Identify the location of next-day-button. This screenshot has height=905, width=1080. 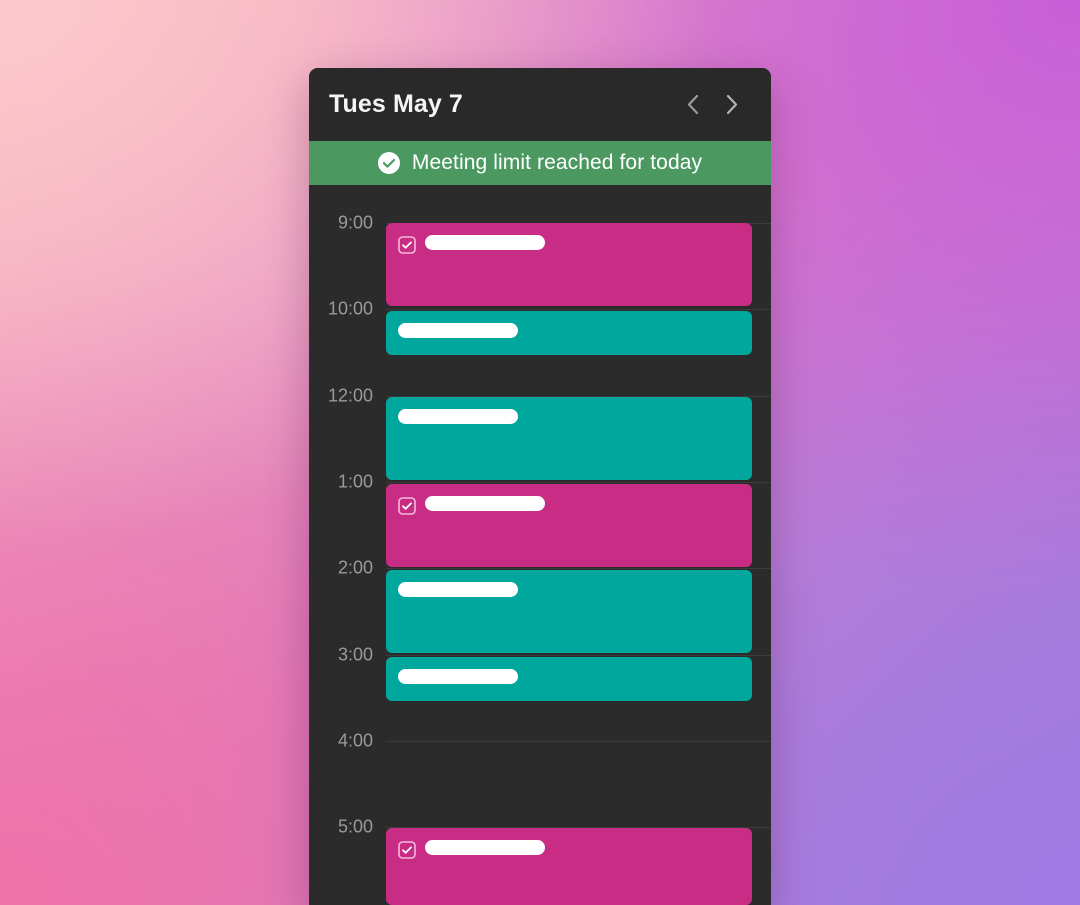
(732, 105).